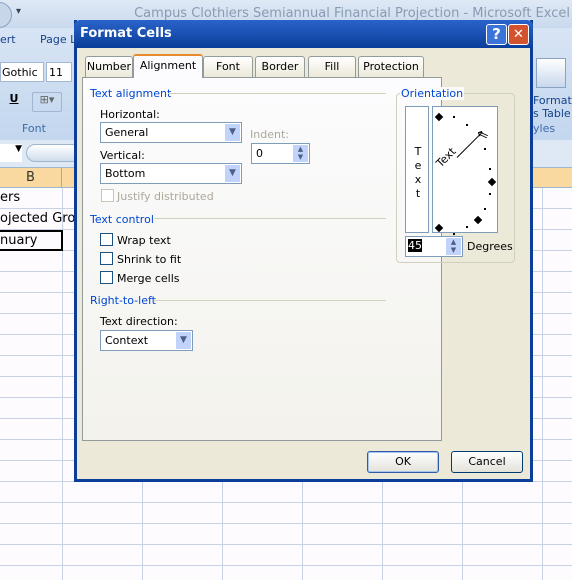 The height and width of the screenshot is (580, 572). I want to click on degrees-spinner: 45 ▲ ▼, so click(434, 246).